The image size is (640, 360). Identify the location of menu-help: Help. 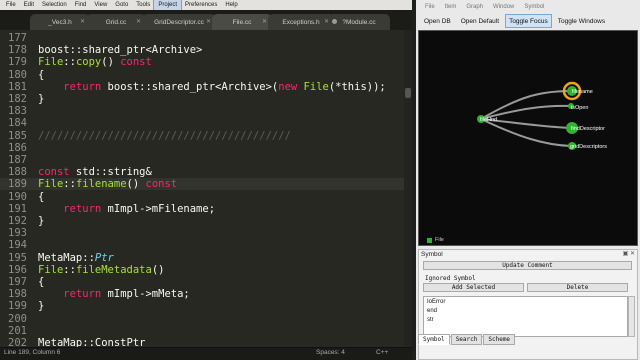
(231, 5).